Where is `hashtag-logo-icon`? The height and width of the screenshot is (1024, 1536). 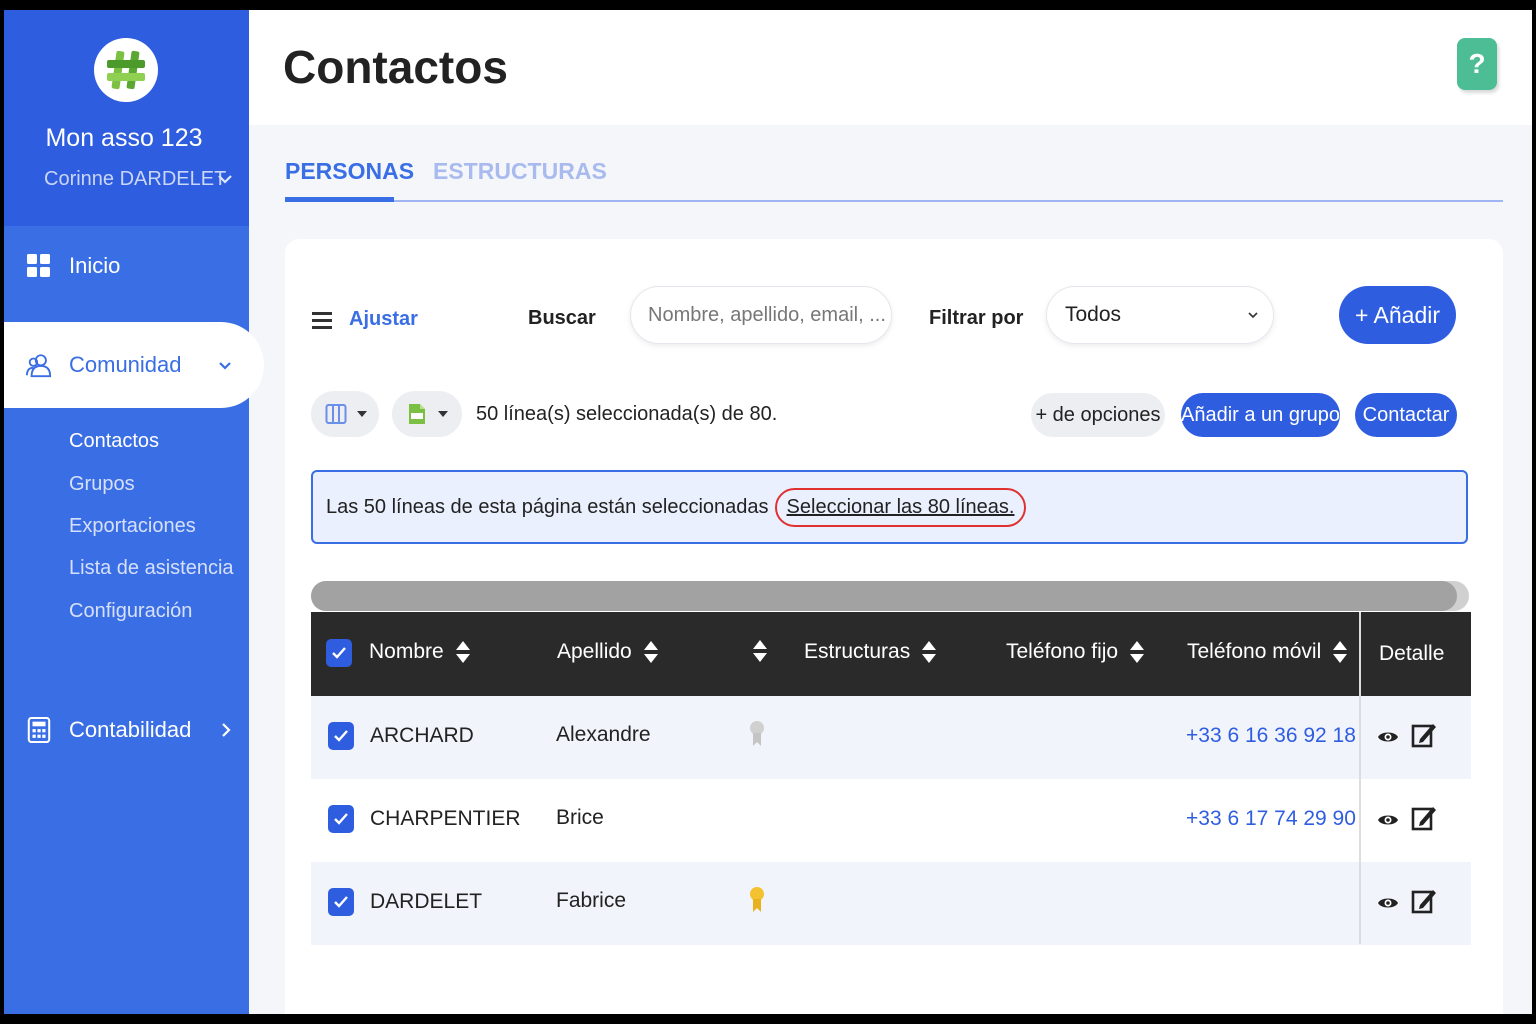
hashtag-logo-icon is located at coordinates (126, 70).